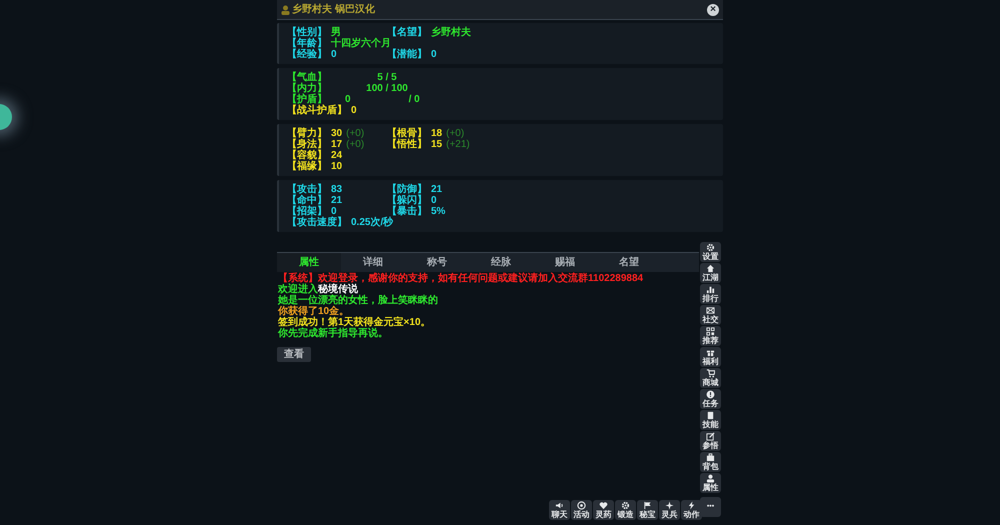  I want to click on chat-message: 你获得了10金。, so click(314, 311).